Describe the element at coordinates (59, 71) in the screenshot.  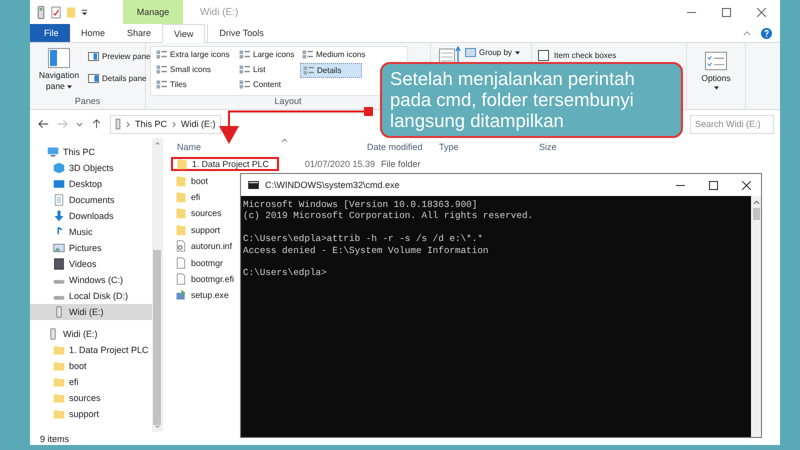
I see `navigation-pane-button: Navigation pane` at that location.